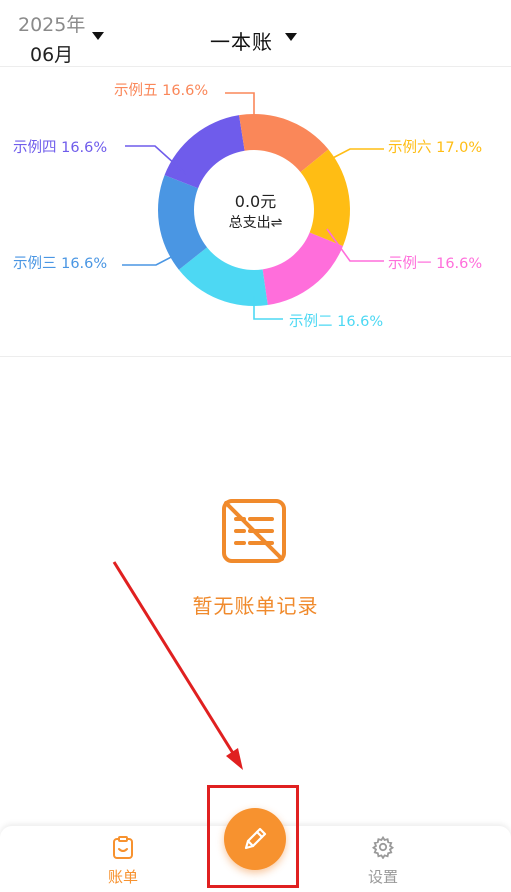 The image size is (511, 892). Describe the element at coordinates (177, 665) in the screenshot. I see `annotation-arrow` at that location.